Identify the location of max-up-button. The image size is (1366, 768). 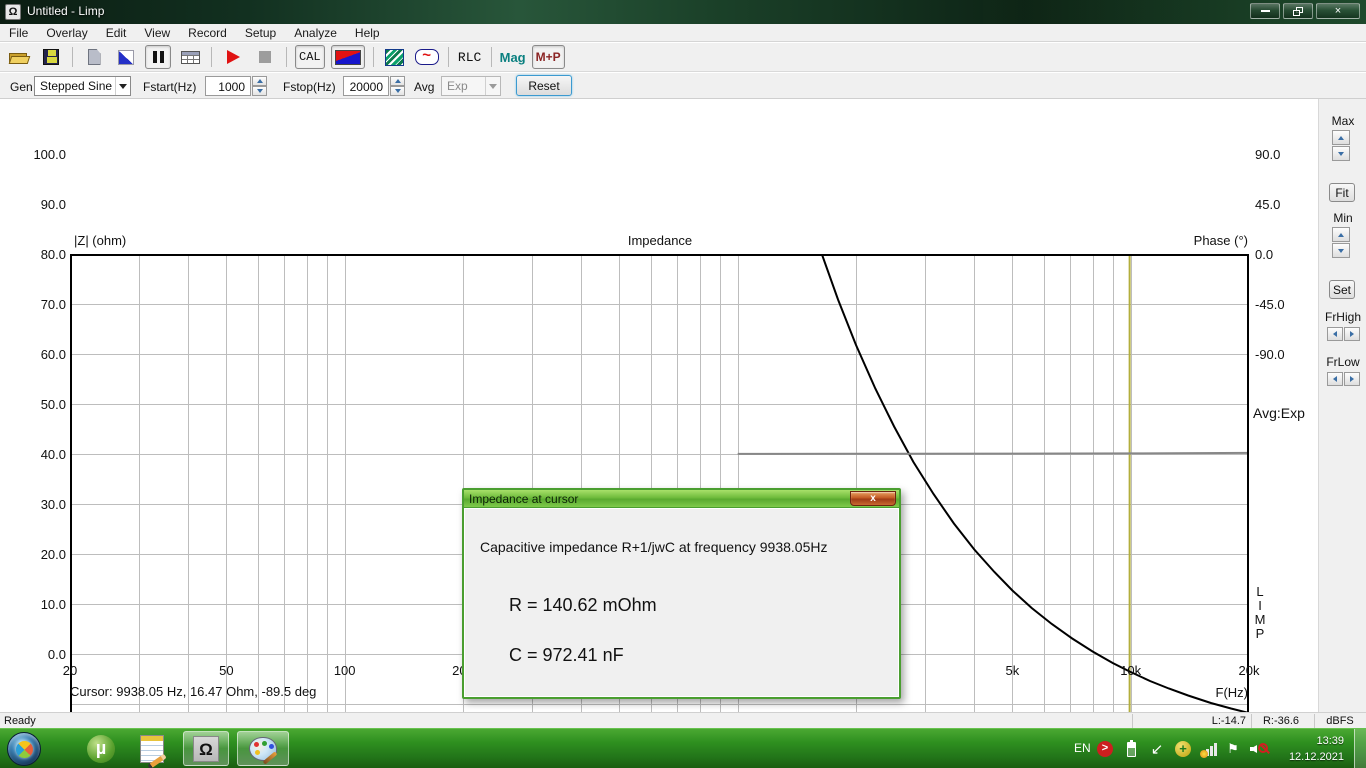
(1341, 137).